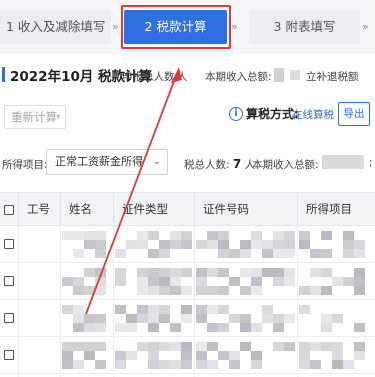 The width and height of the screenshot is (375, 377). Describe the element at coordinates (9, 210) in the screenshot. I see `select-all-checkbox` at that location.